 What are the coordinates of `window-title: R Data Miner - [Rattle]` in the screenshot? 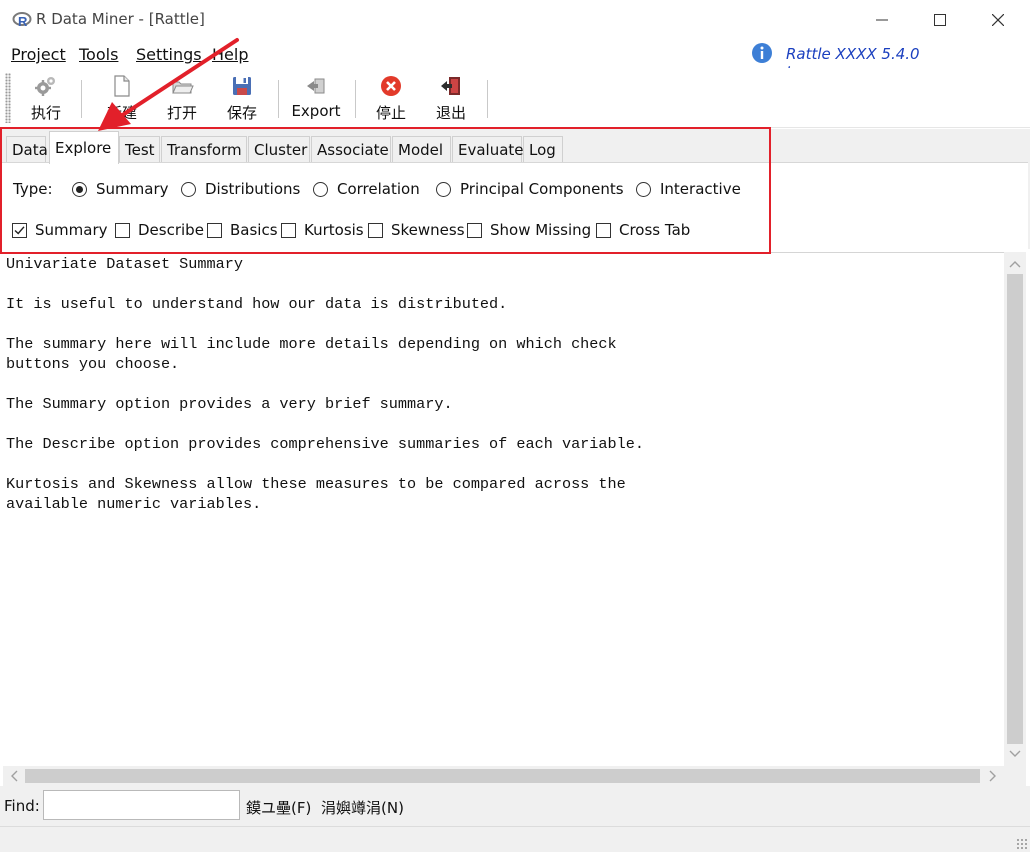 It's located at (120, 19).